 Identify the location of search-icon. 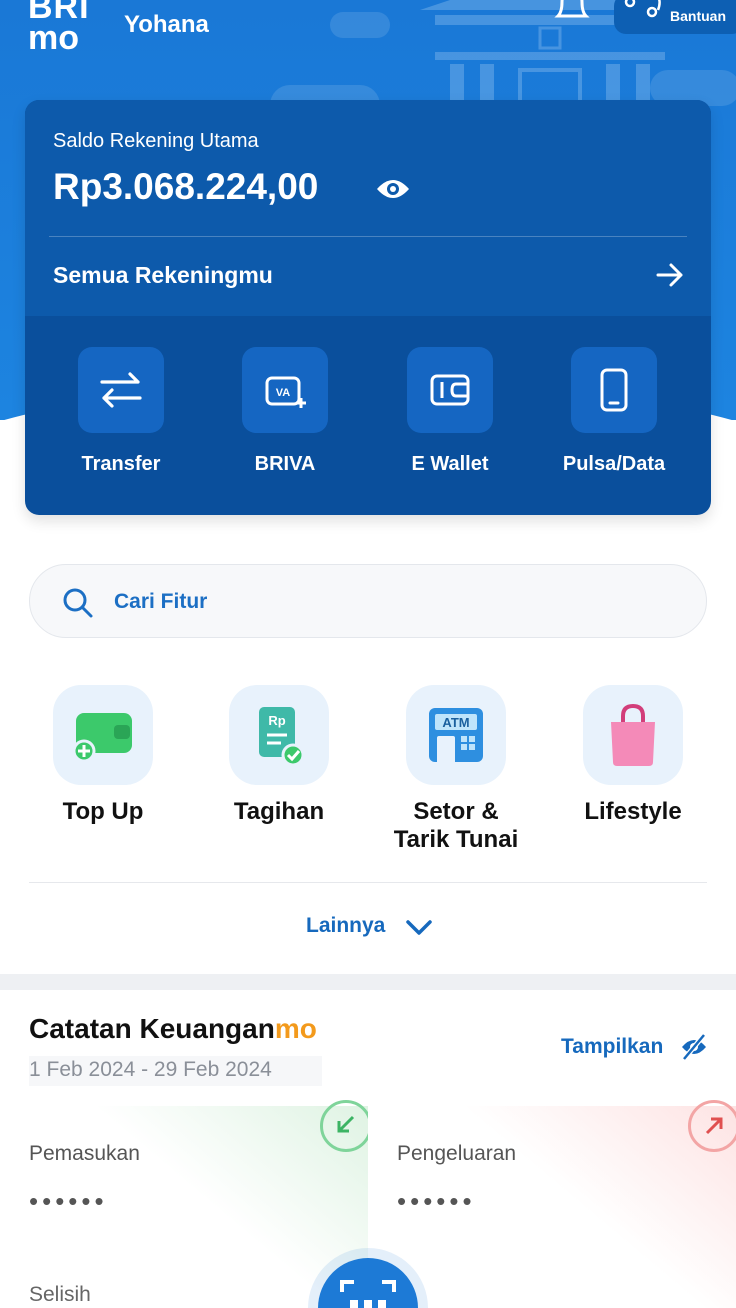
(78, 603).